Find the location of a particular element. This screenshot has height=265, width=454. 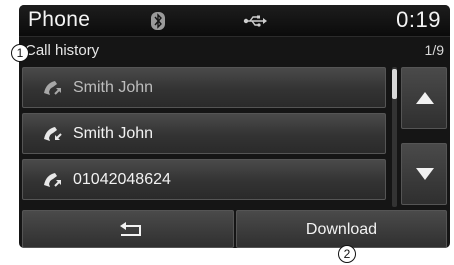

download-button: Download is located at coordinates (341, 229).